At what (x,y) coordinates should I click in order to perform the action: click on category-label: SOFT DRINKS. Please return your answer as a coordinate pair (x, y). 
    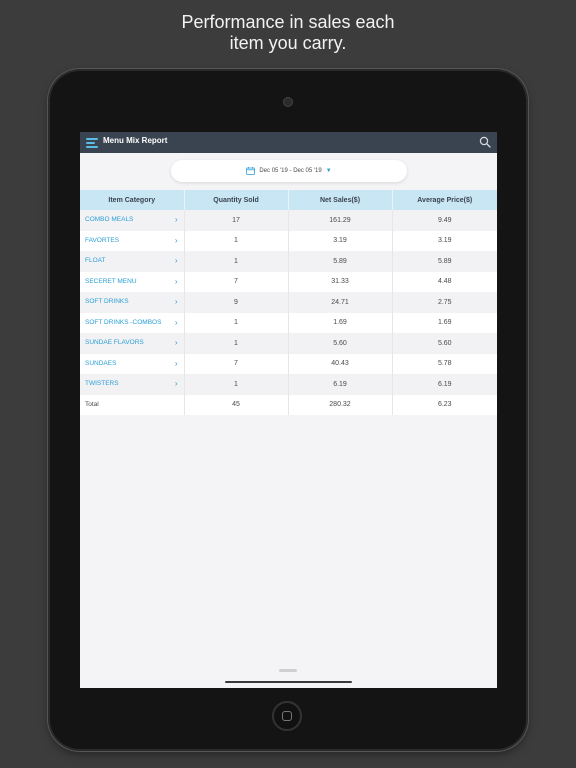
    Looking at the image, I should click on (107, 301).